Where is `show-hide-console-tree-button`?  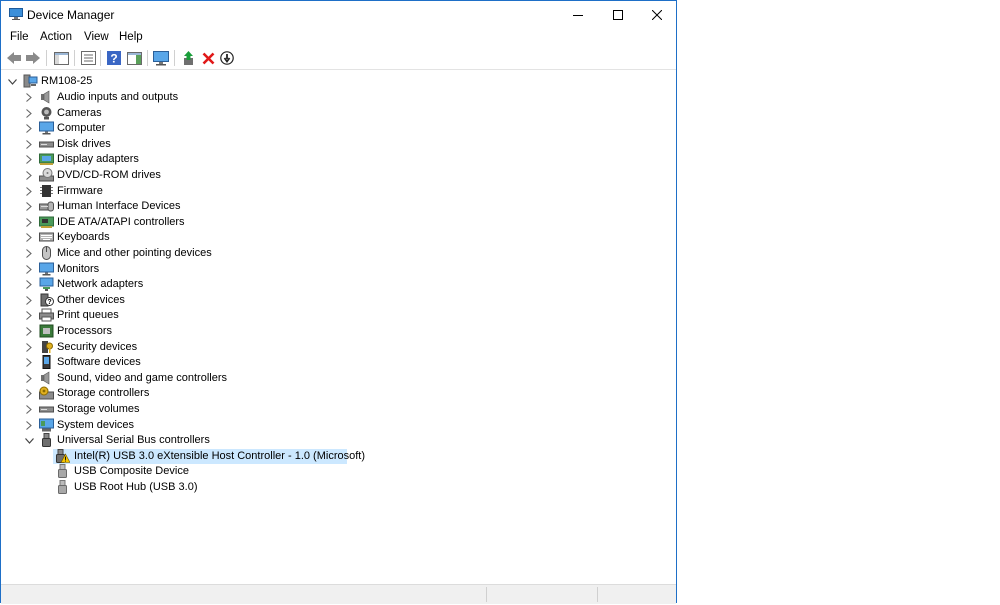 show-hide-console-tree-button is located at coordinates (61, 58).